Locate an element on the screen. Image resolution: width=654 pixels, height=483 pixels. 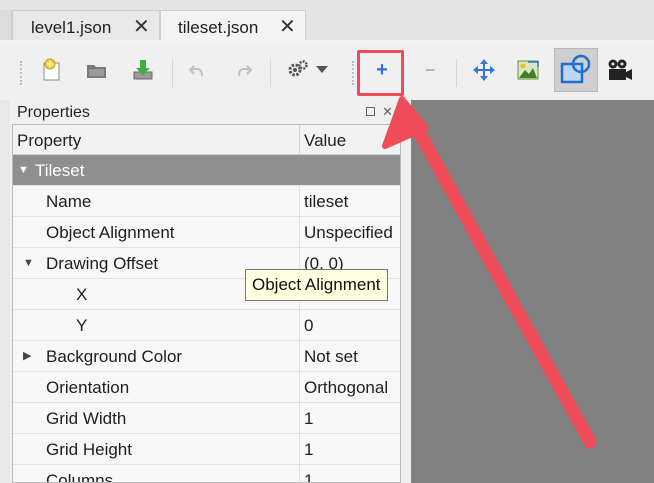
panel-title: Properties is located at coordinates (53, 112).